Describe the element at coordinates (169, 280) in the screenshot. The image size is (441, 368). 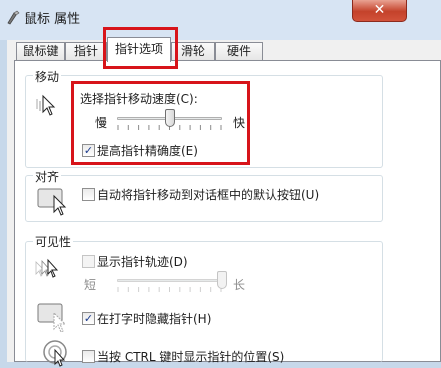
I see `trails-slider-track` at that location.